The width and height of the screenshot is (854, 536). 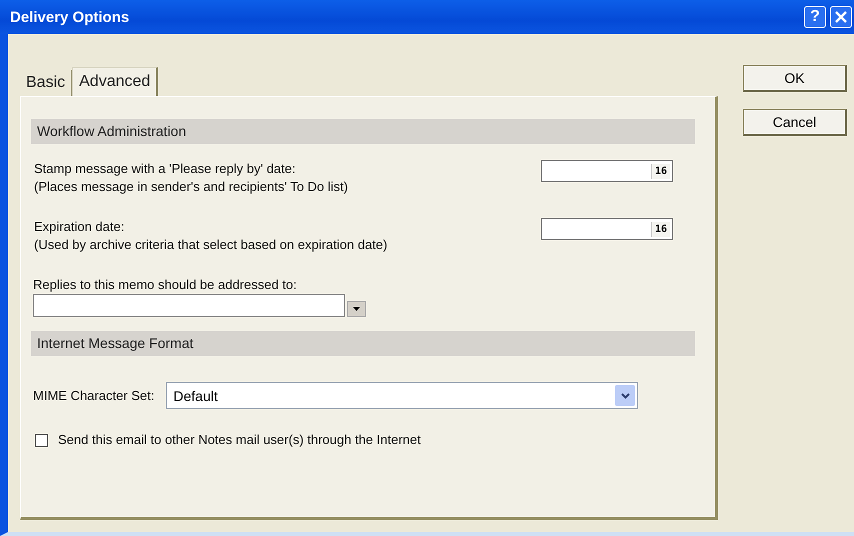 I want to click on checkbox-label: Send this email to other Notes mail user(s) through the Internet, so click(x=239, y=440).